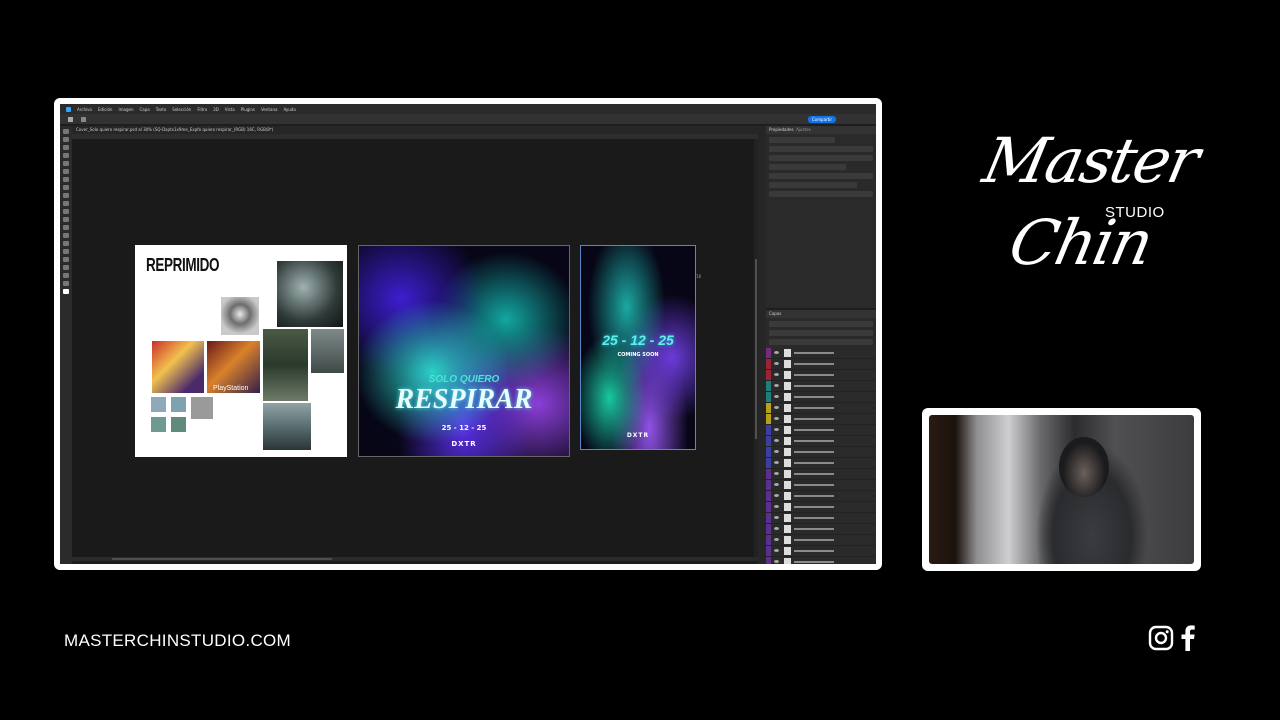 This screenshot has width=1280, height=720. What do you see at coordinates (464, 351) in the screenshot?
I see `artboard-cover-square: SOLO QUIERO RESPIRAR 25 - 12 - 25 DXTR` at bounding box center [464, 351].